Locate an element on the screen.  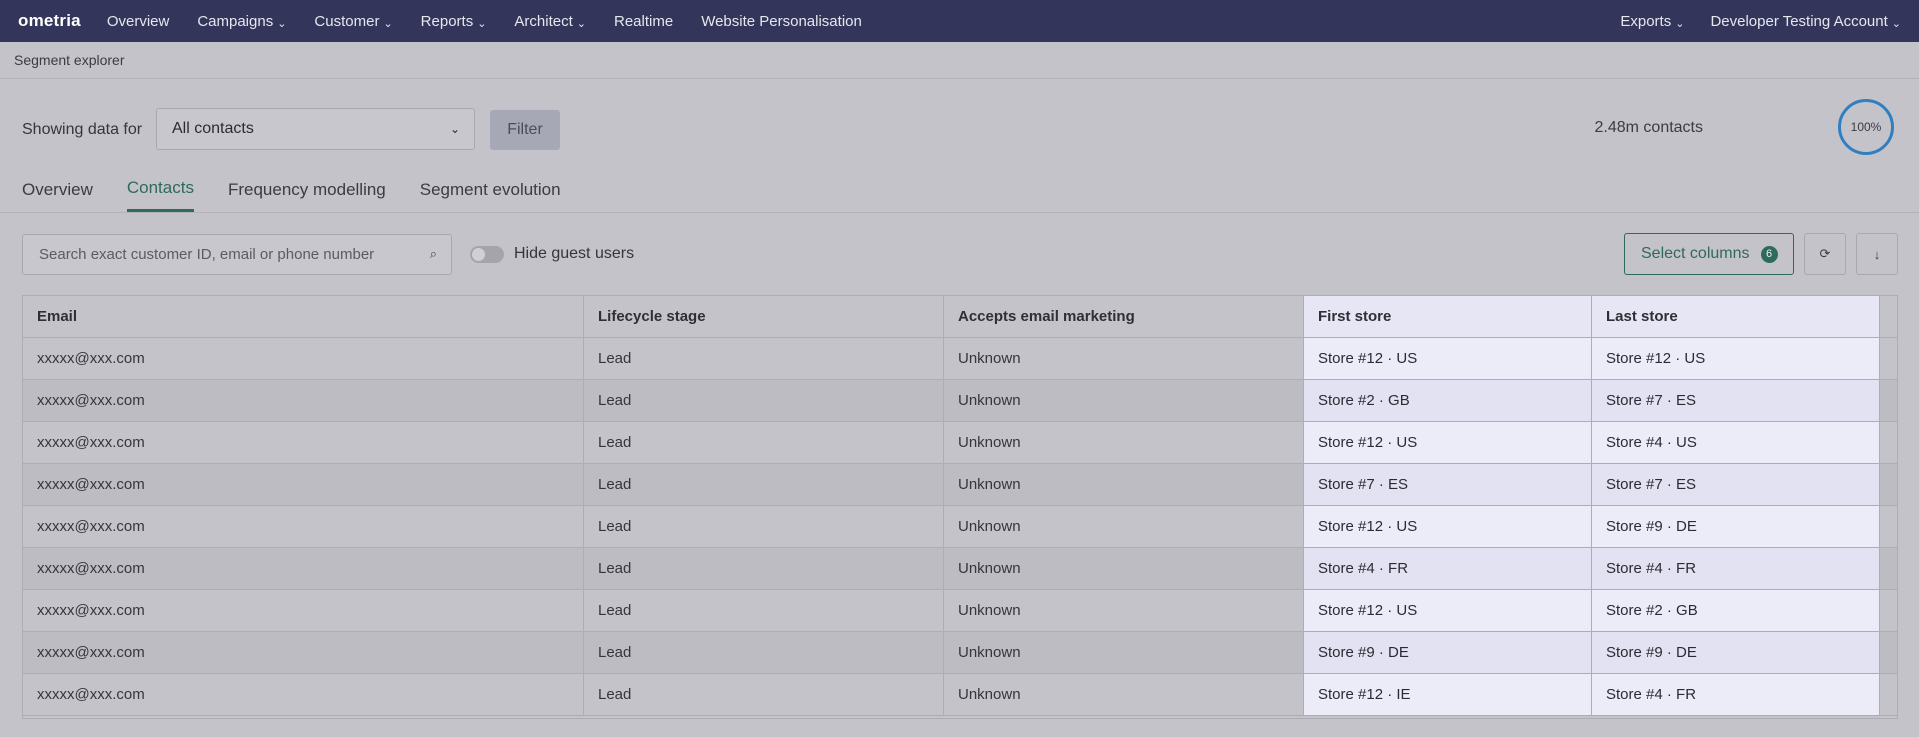
select-columns-label: Select columns is located at coordinates (1695, 253).